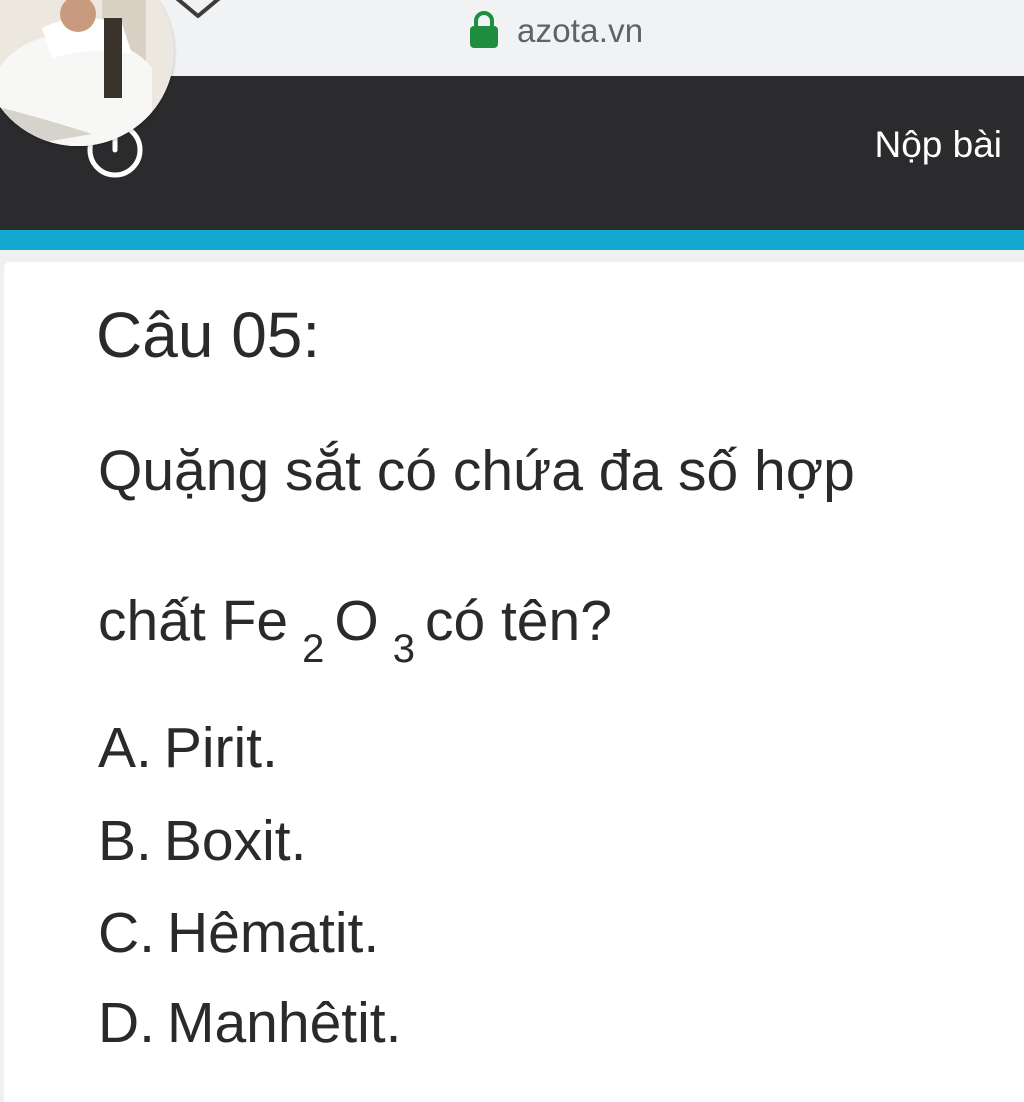 The width and height of the screenshot is (1024, 1102). I want to click on subscript-3: 3, so click(403, 649).